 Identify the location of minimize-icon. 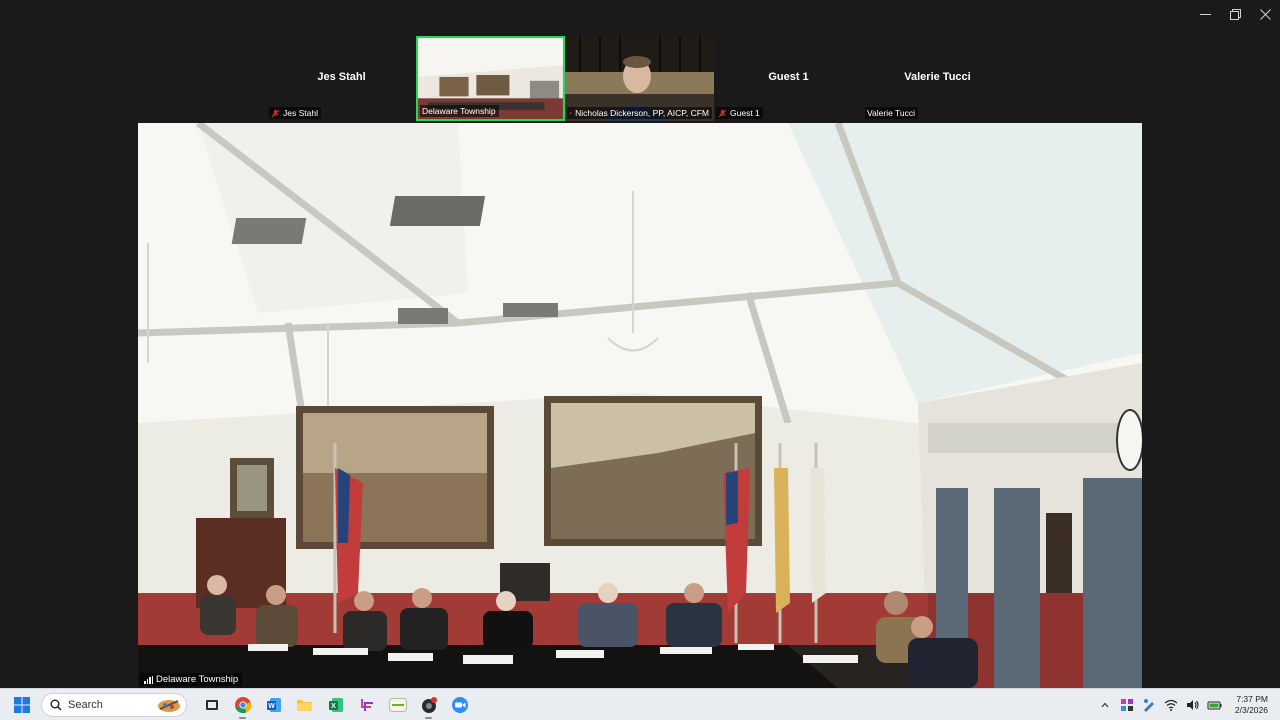
(1205, 14).